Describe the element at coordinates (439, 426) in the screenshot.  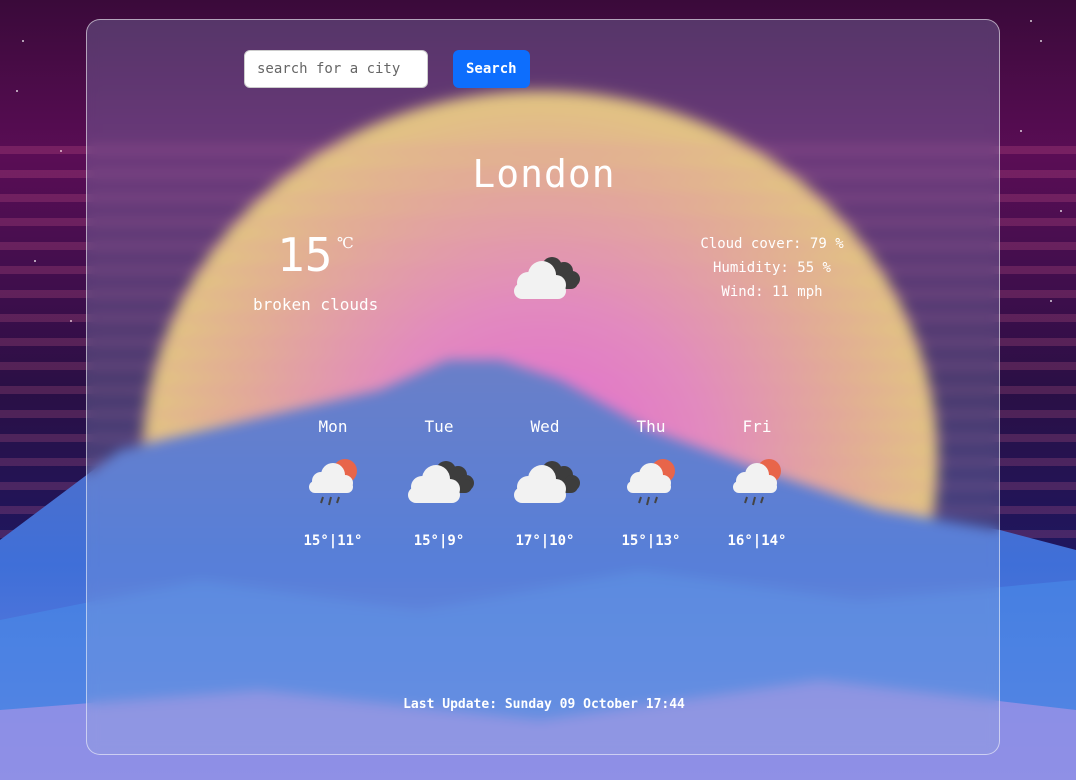
I see `forecast-day-name: Tue` at that location.